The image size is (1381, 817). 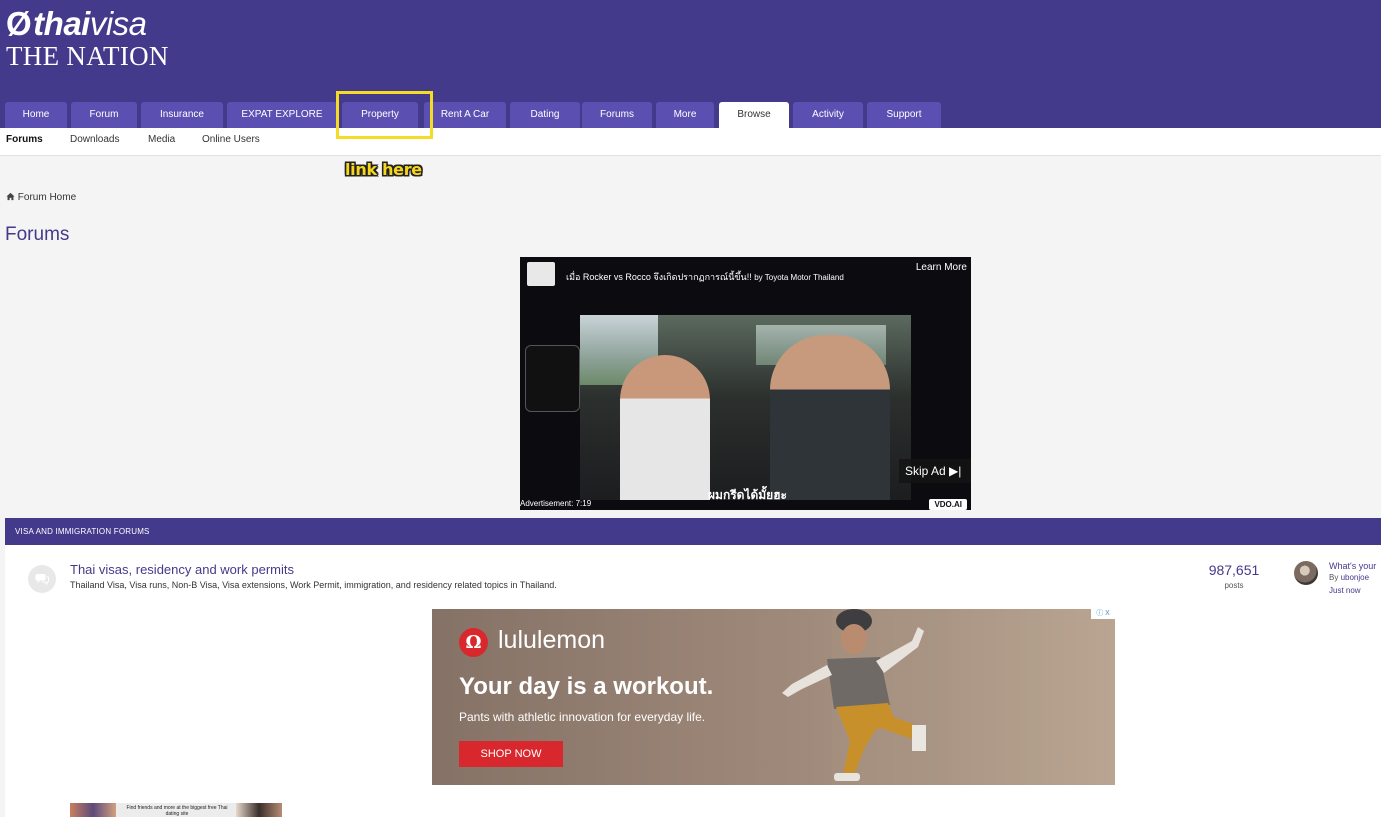 What do you see at coordinates (541, 274) in the screenshot?
I see `toyota-logo-icon` at bounding box center [541, 274].